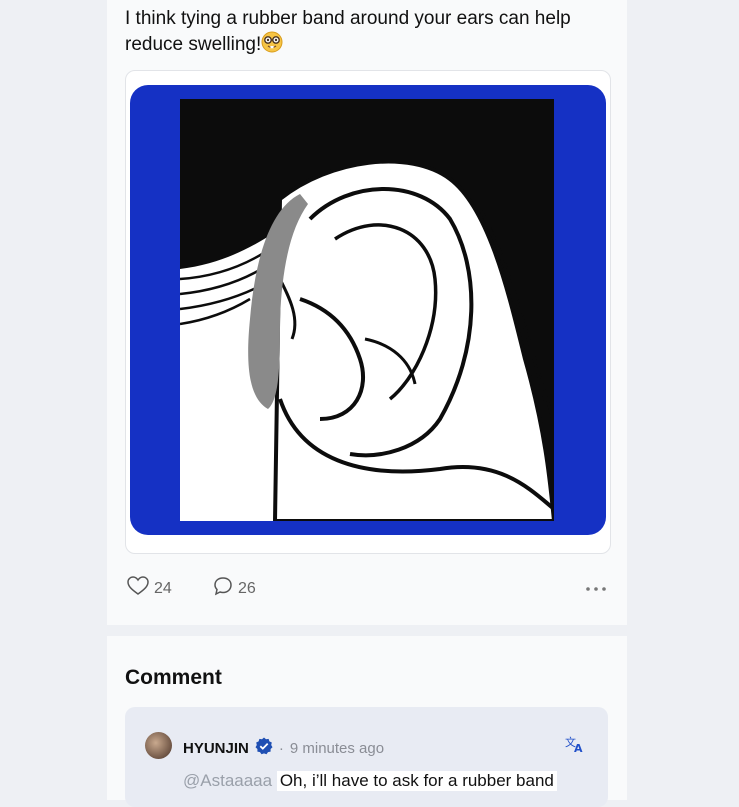 Image resolution: width=739 pixels, height=807 pixels. I want to click on like-button: 24, so click(149, 588).